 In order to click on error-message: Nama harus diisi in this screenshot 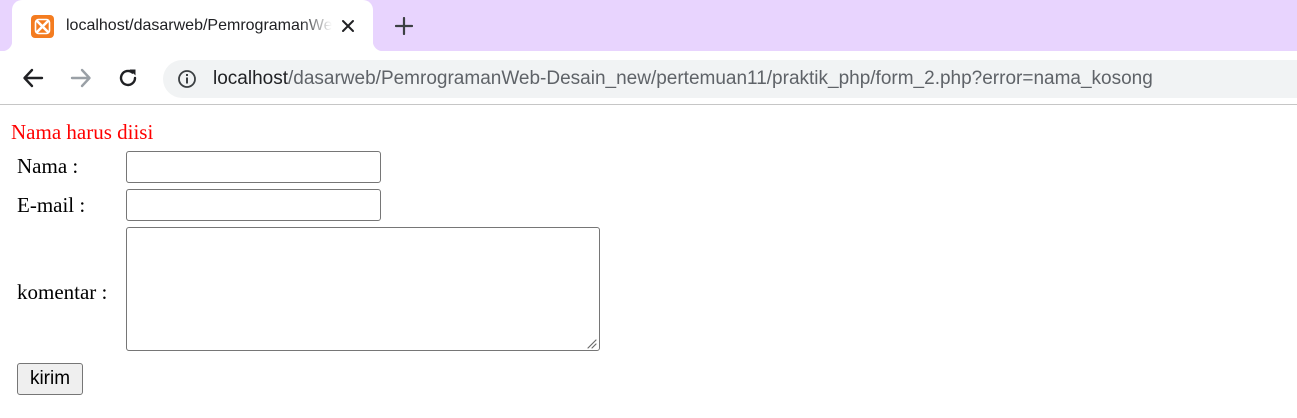, I will do `click(82, 132)`.